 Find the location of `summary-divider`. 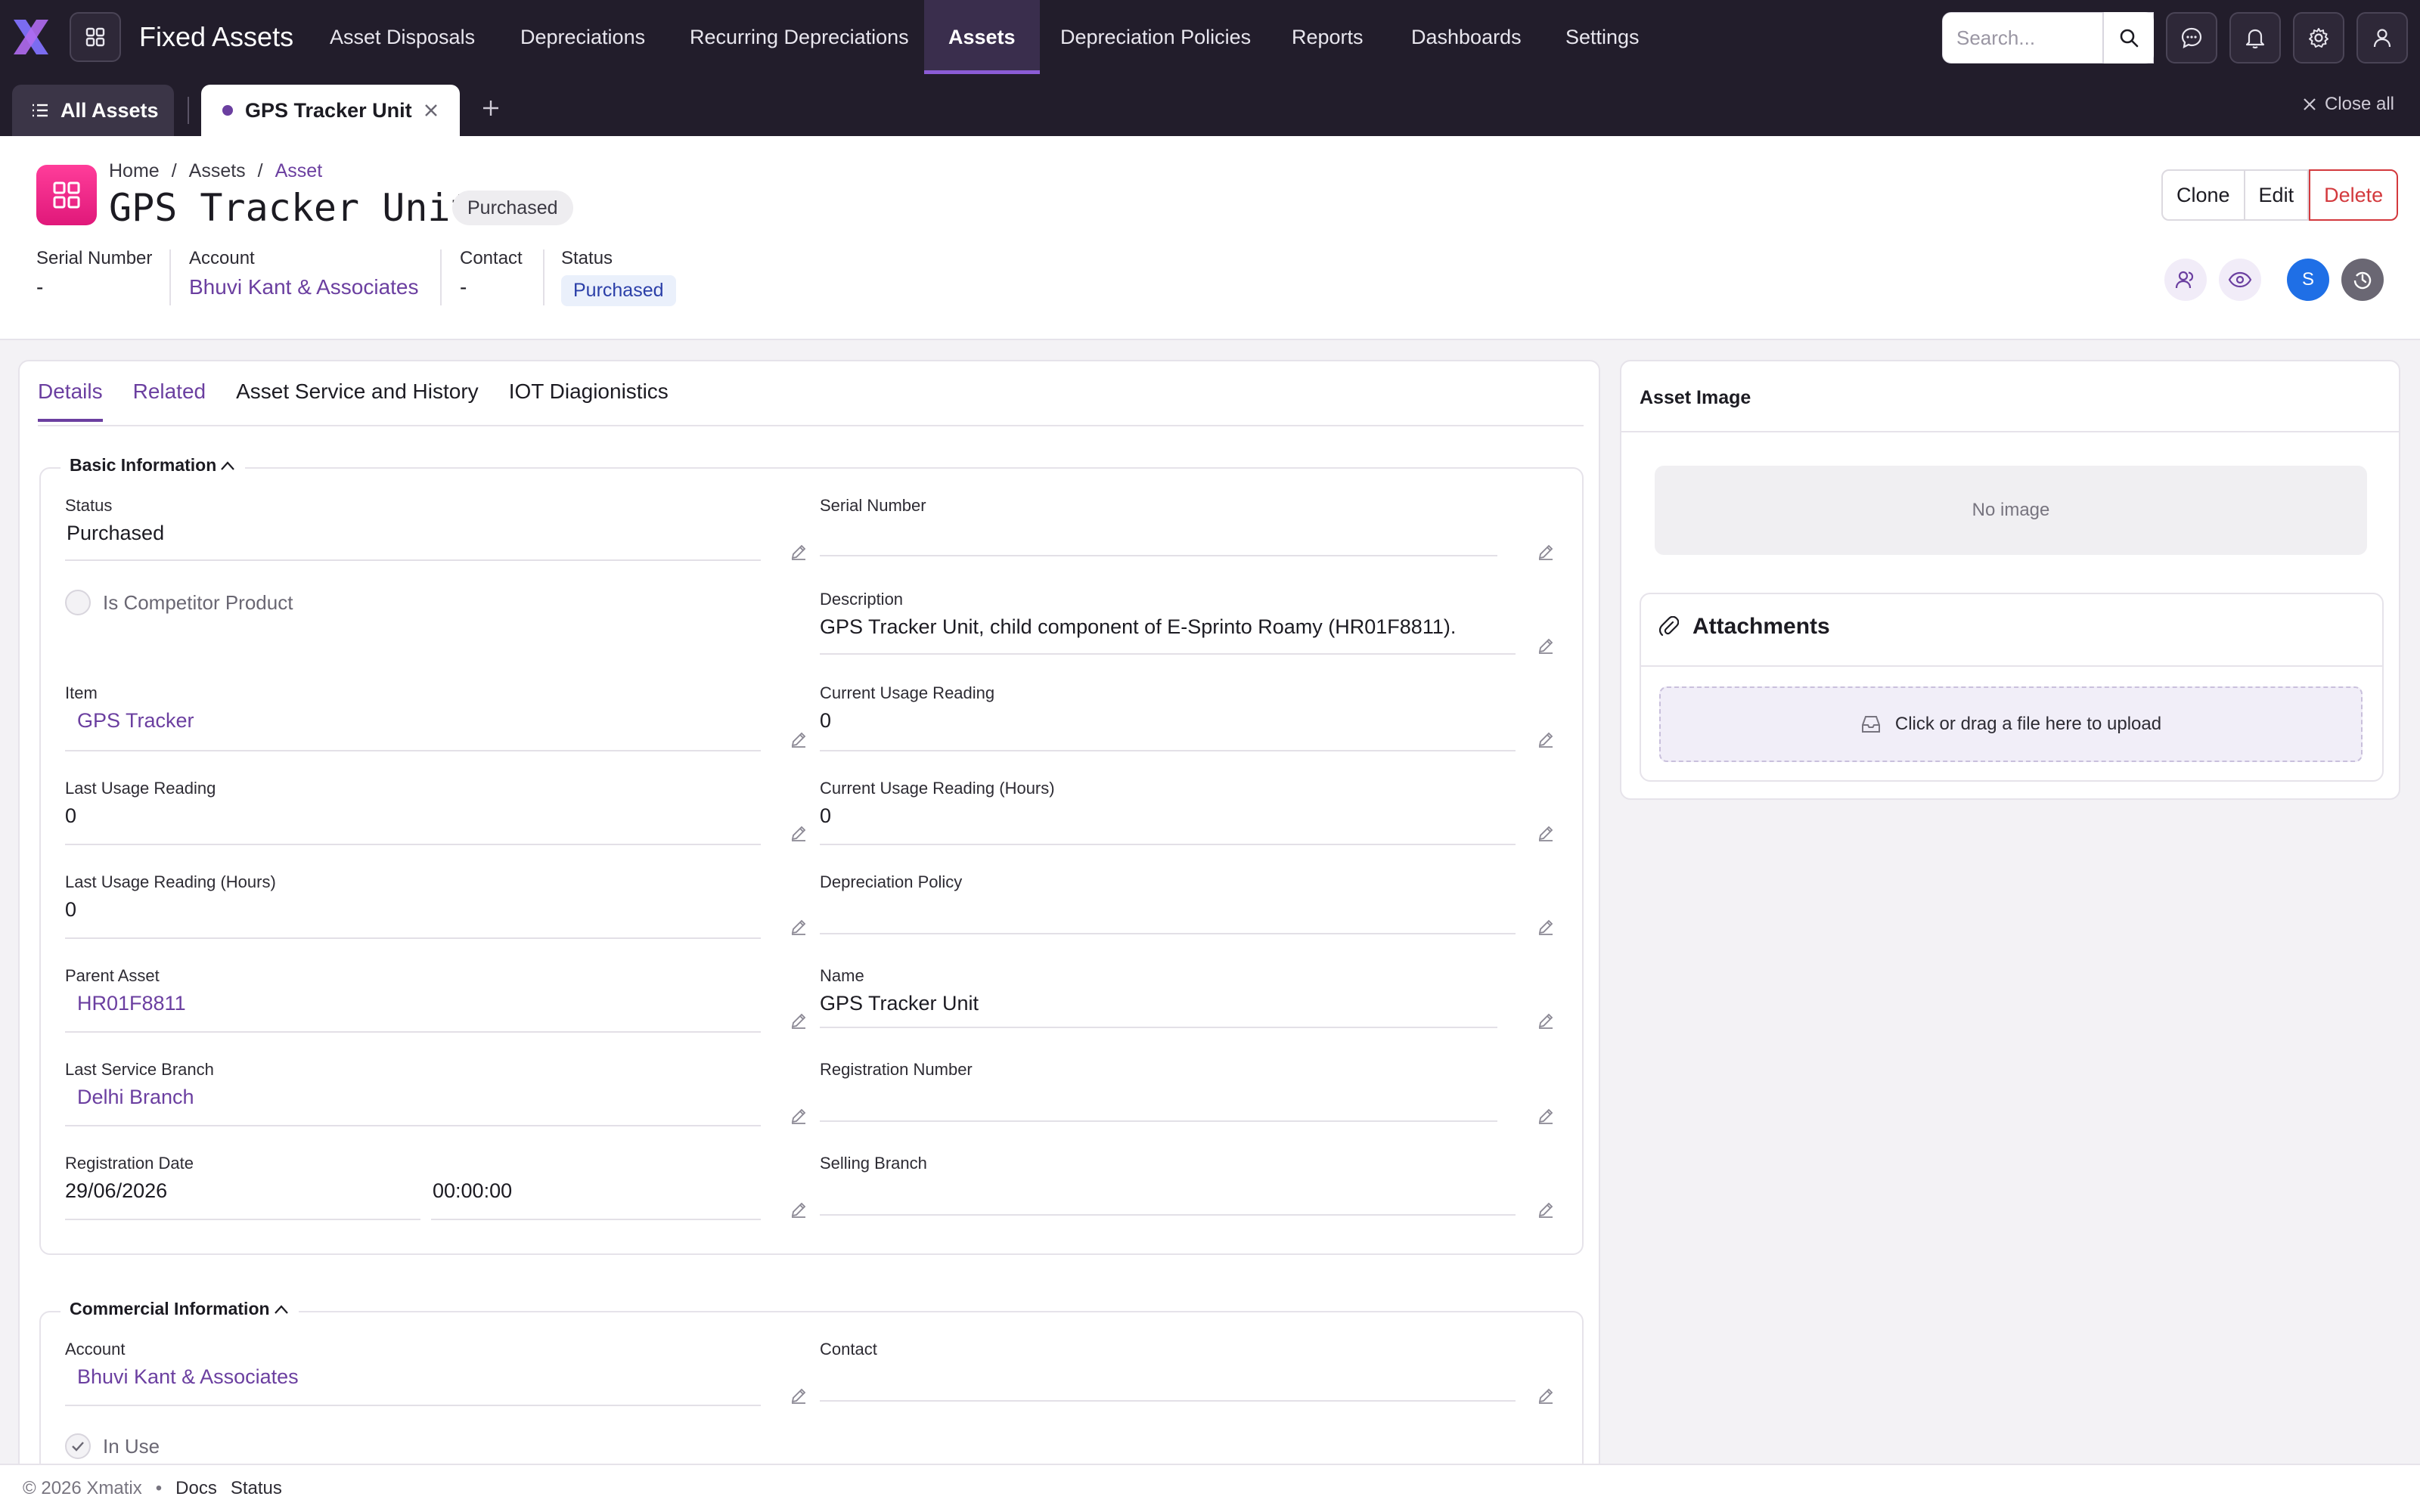

summary-divider is located at coordinates (441, 277).